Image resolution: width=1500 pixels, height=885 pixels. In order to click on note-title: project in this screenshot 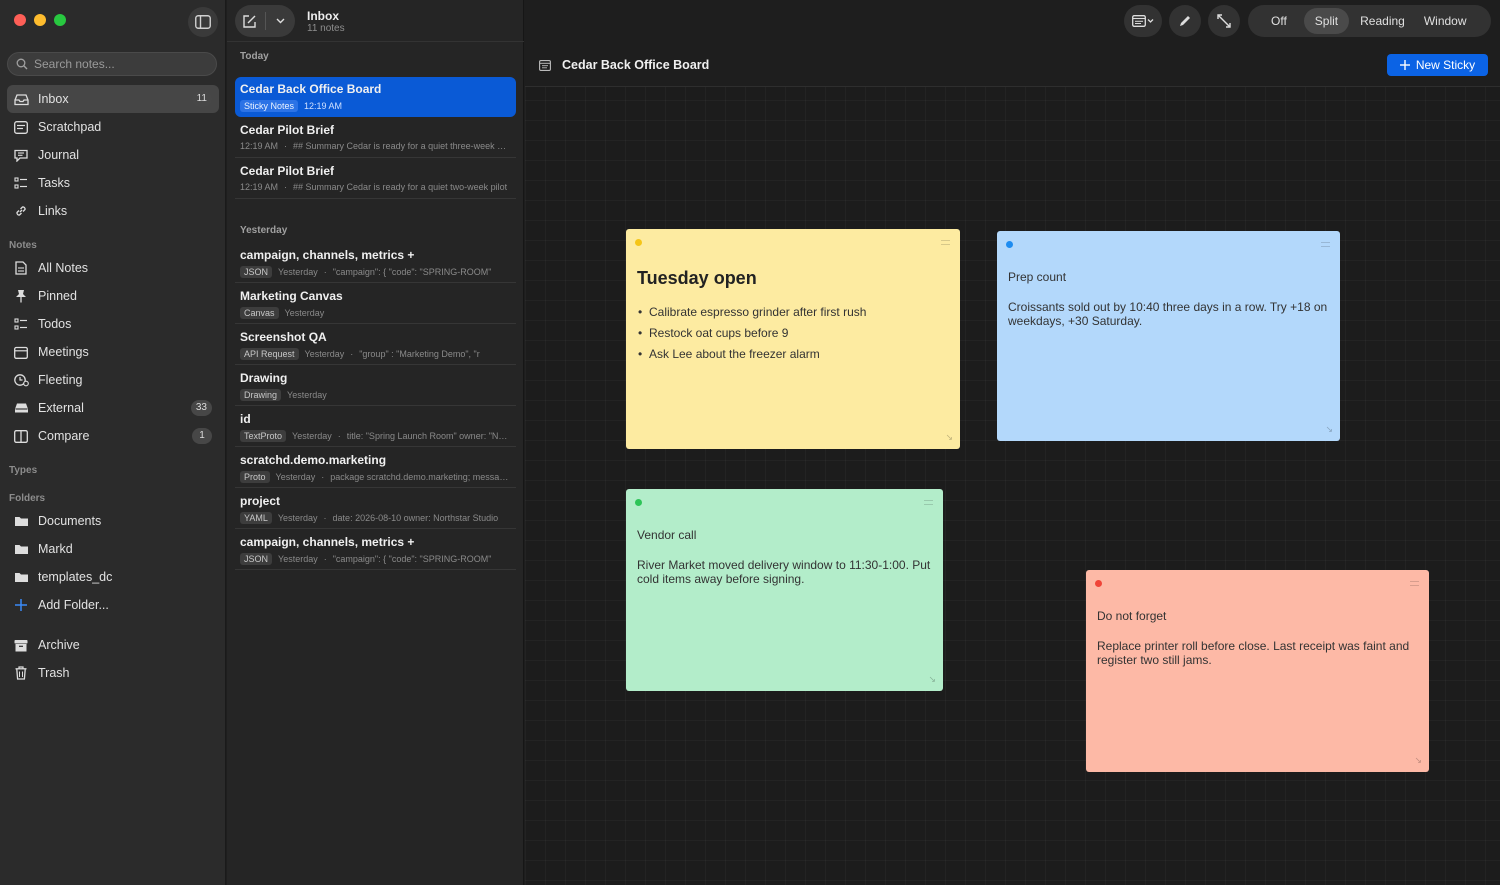, I will do `click(260, 501)`.